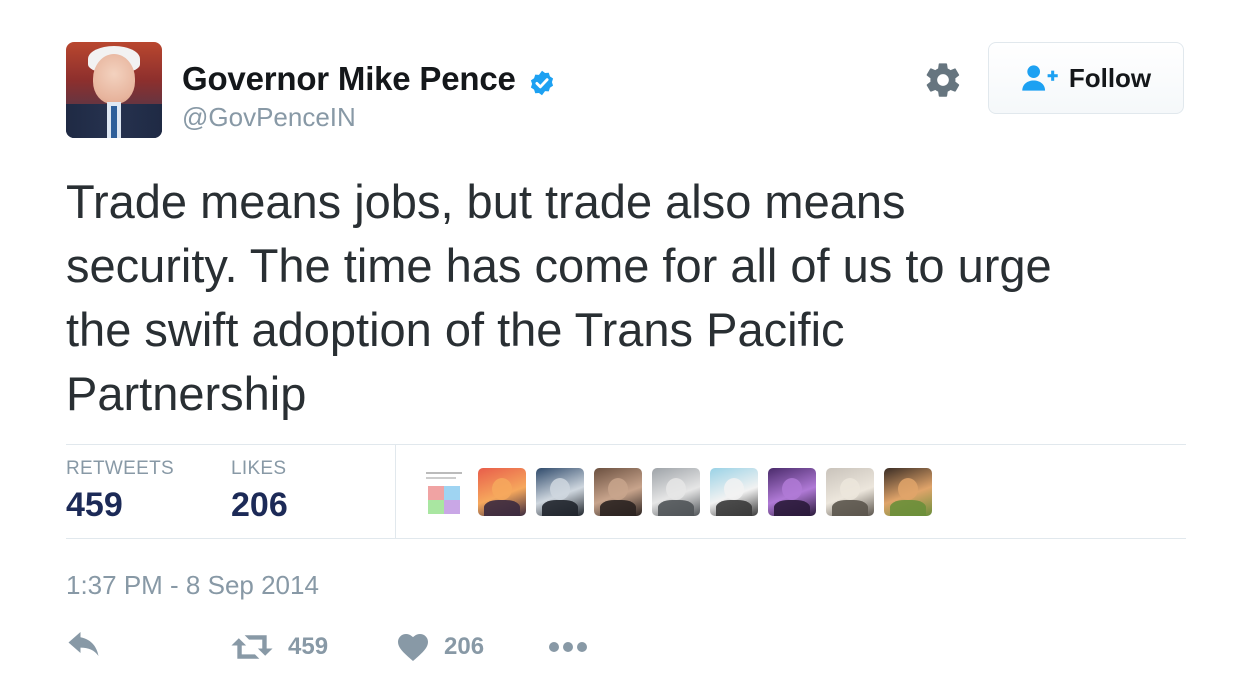 This screenshot has width=1244, height=695. What do you see at coordinates (440, 647) in the screenshot?
I see `like-button: 206` at bounding box center [440, 647].